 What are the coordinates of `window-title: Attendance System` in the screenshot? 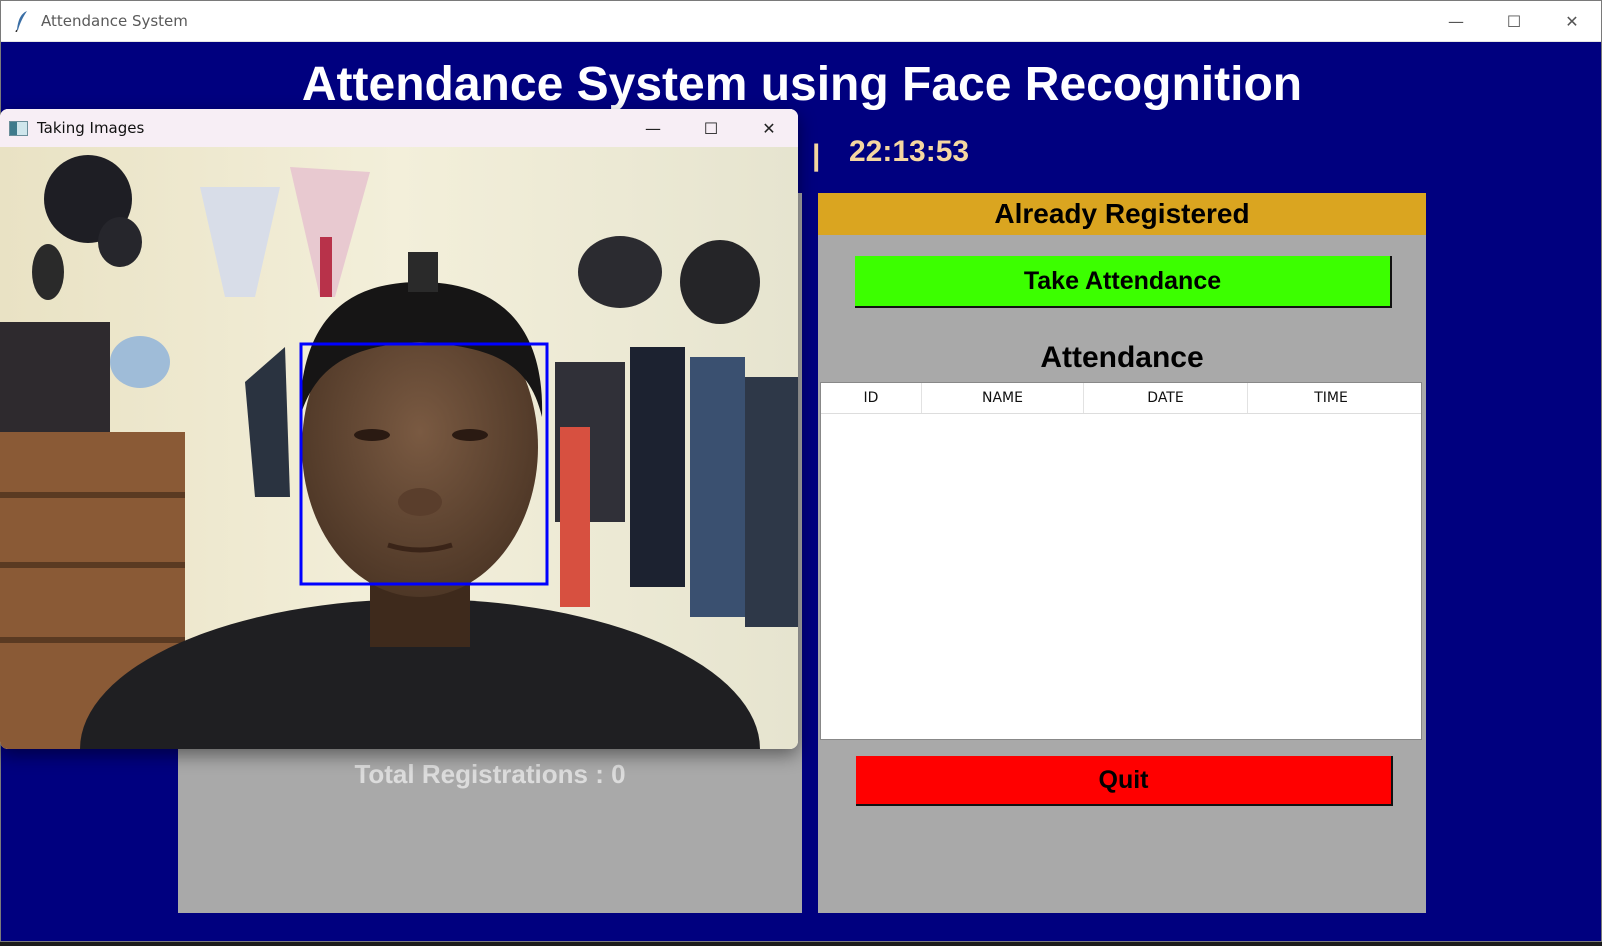 It's located at (114, 21).